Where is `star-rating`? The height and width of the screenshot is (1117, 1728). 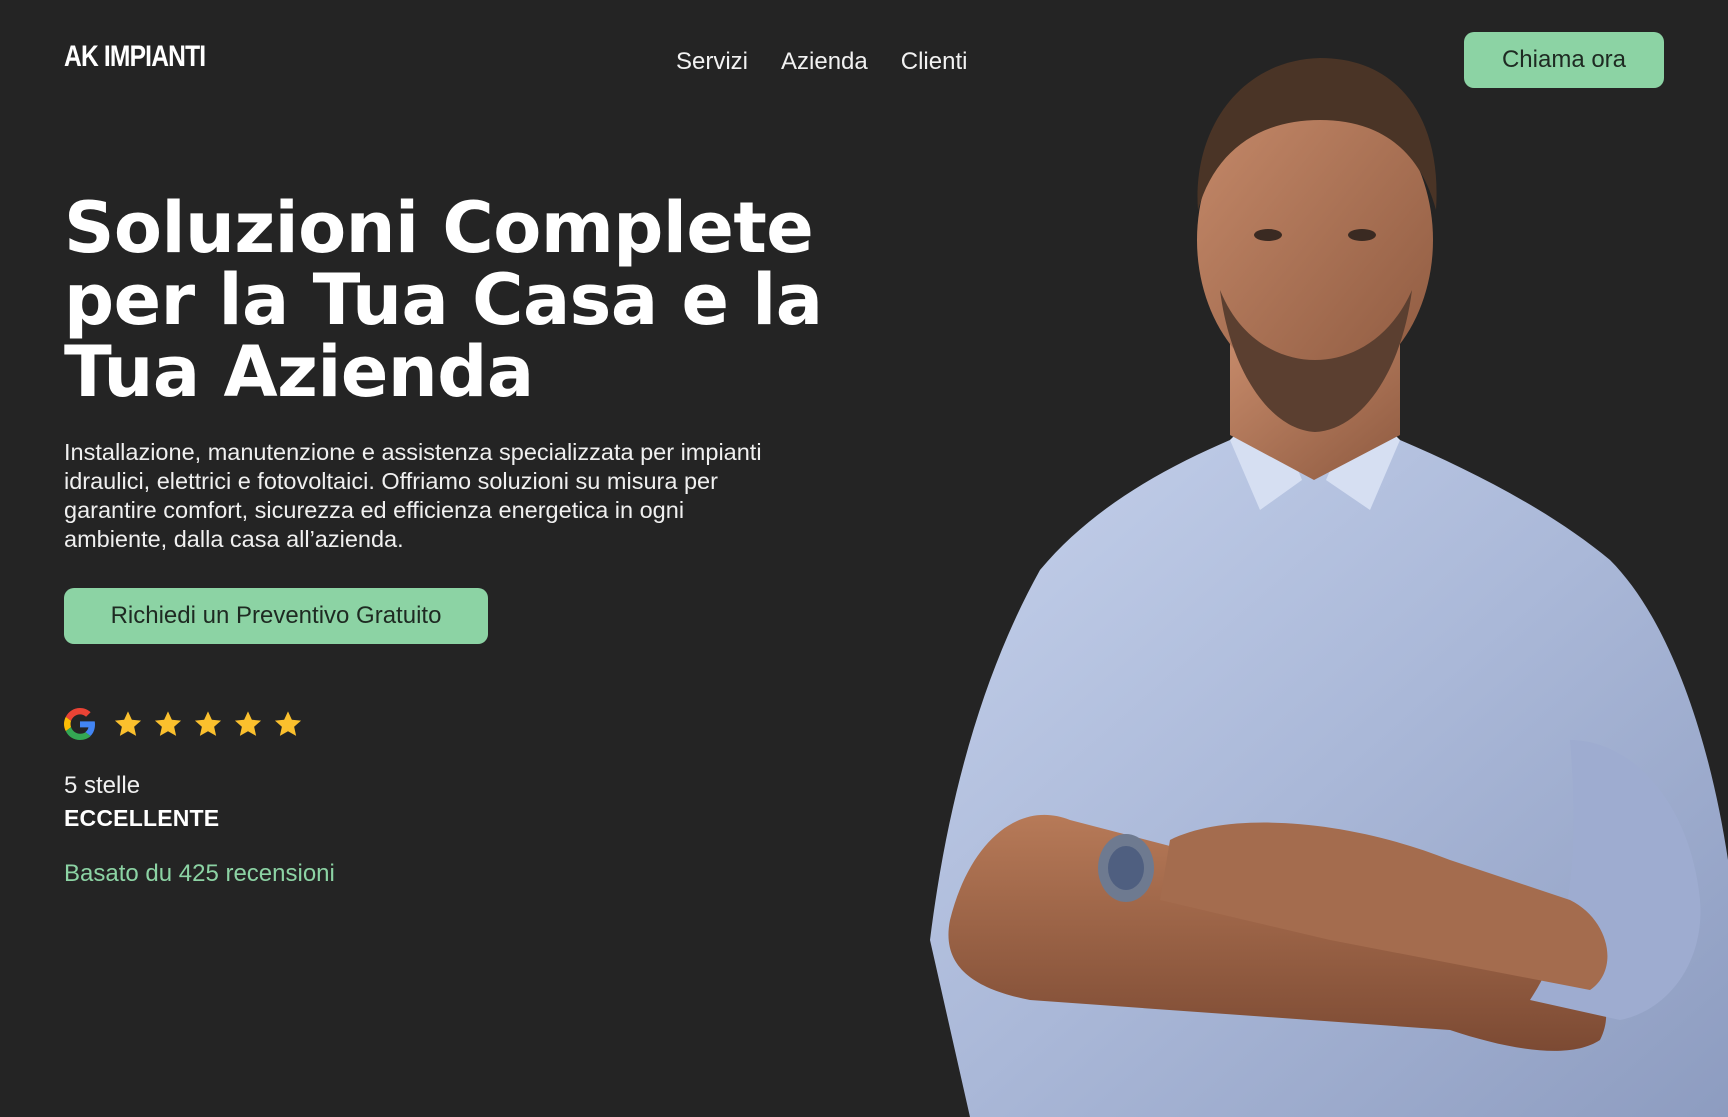
star-rating is located at coordinates (208, 724).